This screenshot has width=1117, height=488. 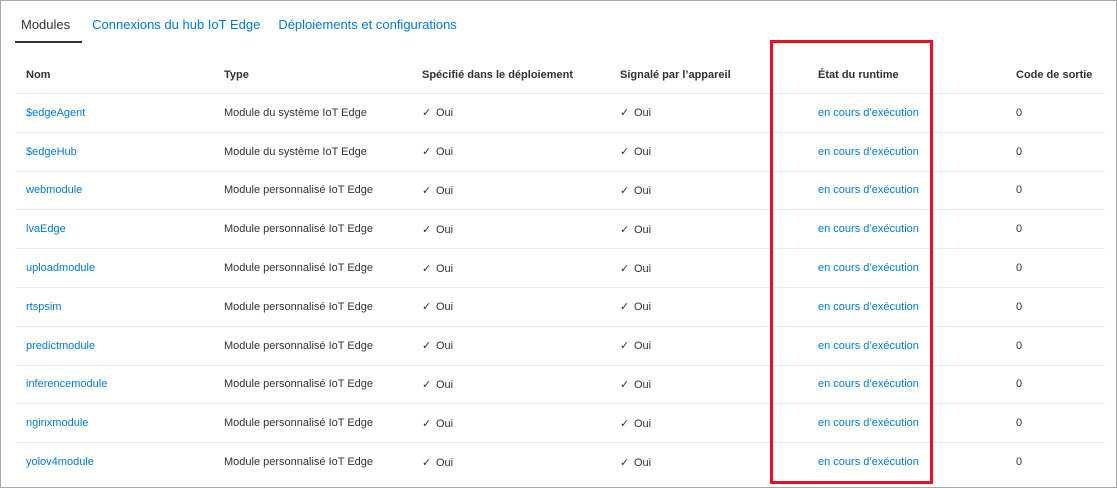 I want to click on module-name-link: rtspsim, so click(x=43, y=307).